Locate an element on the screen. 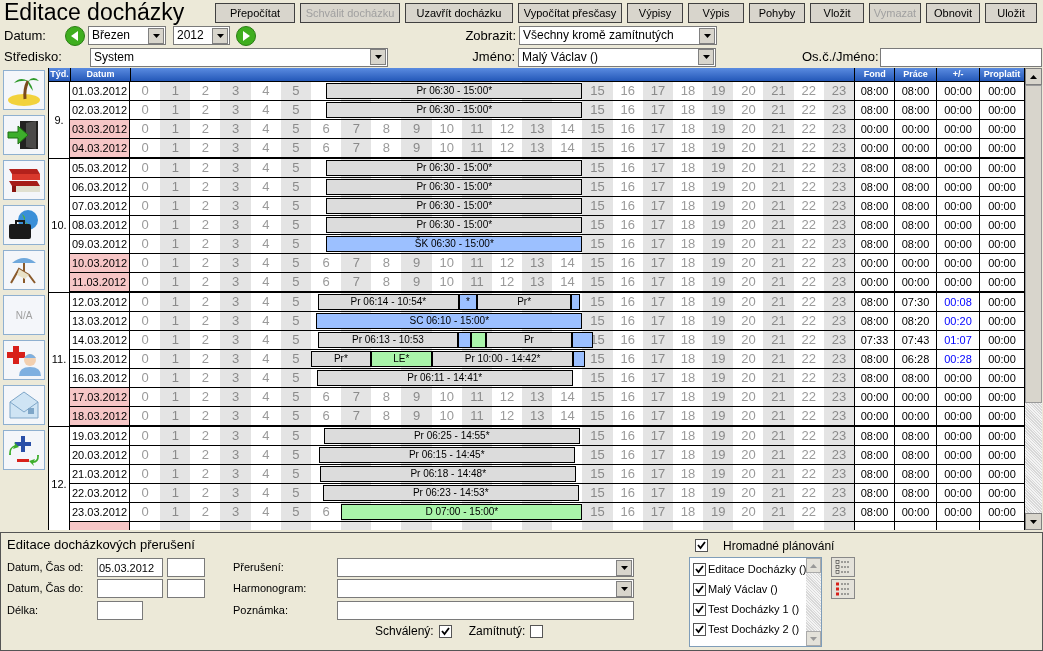 Image resolution: width=1043 pixels, height=651 pixels. week-number: 9. is located at coordinates (59, 120).